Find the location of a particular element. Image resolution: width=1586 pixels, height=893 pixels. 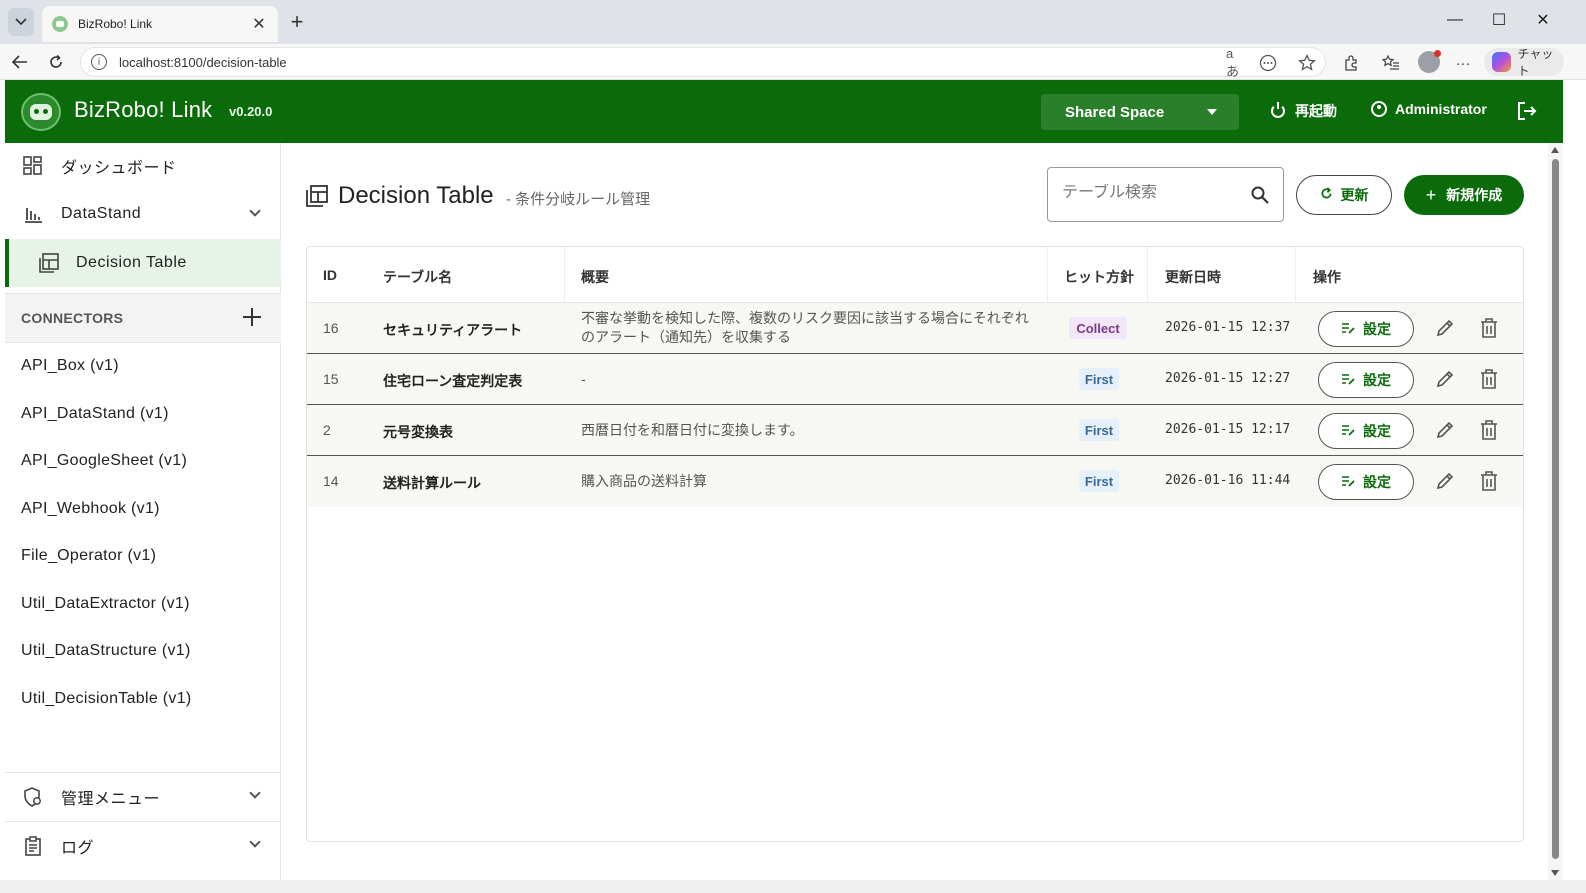

create-new-button: + 新規作成 is located at coordinates (1464, 195).